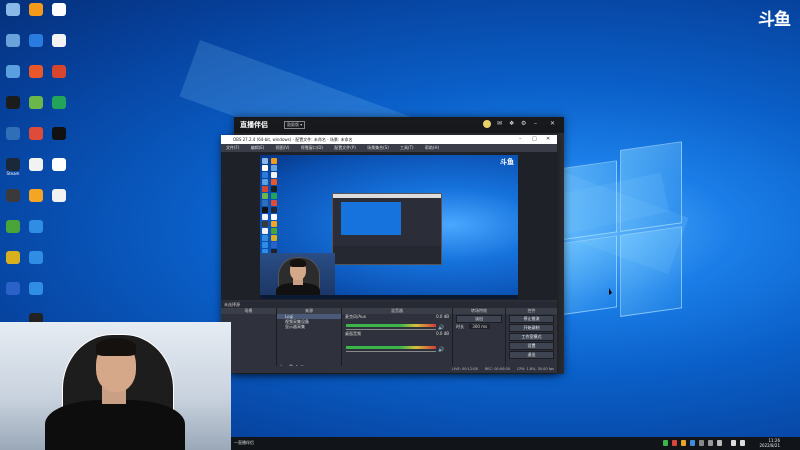 Image resolution: width=800 pixels, height=450 pixels. What do you see at coordinates (479, 340) in the screenshot?
I see `transitions-panel: 转场特效 淡出 时长 300 ms` at bounding box center [479, 340].